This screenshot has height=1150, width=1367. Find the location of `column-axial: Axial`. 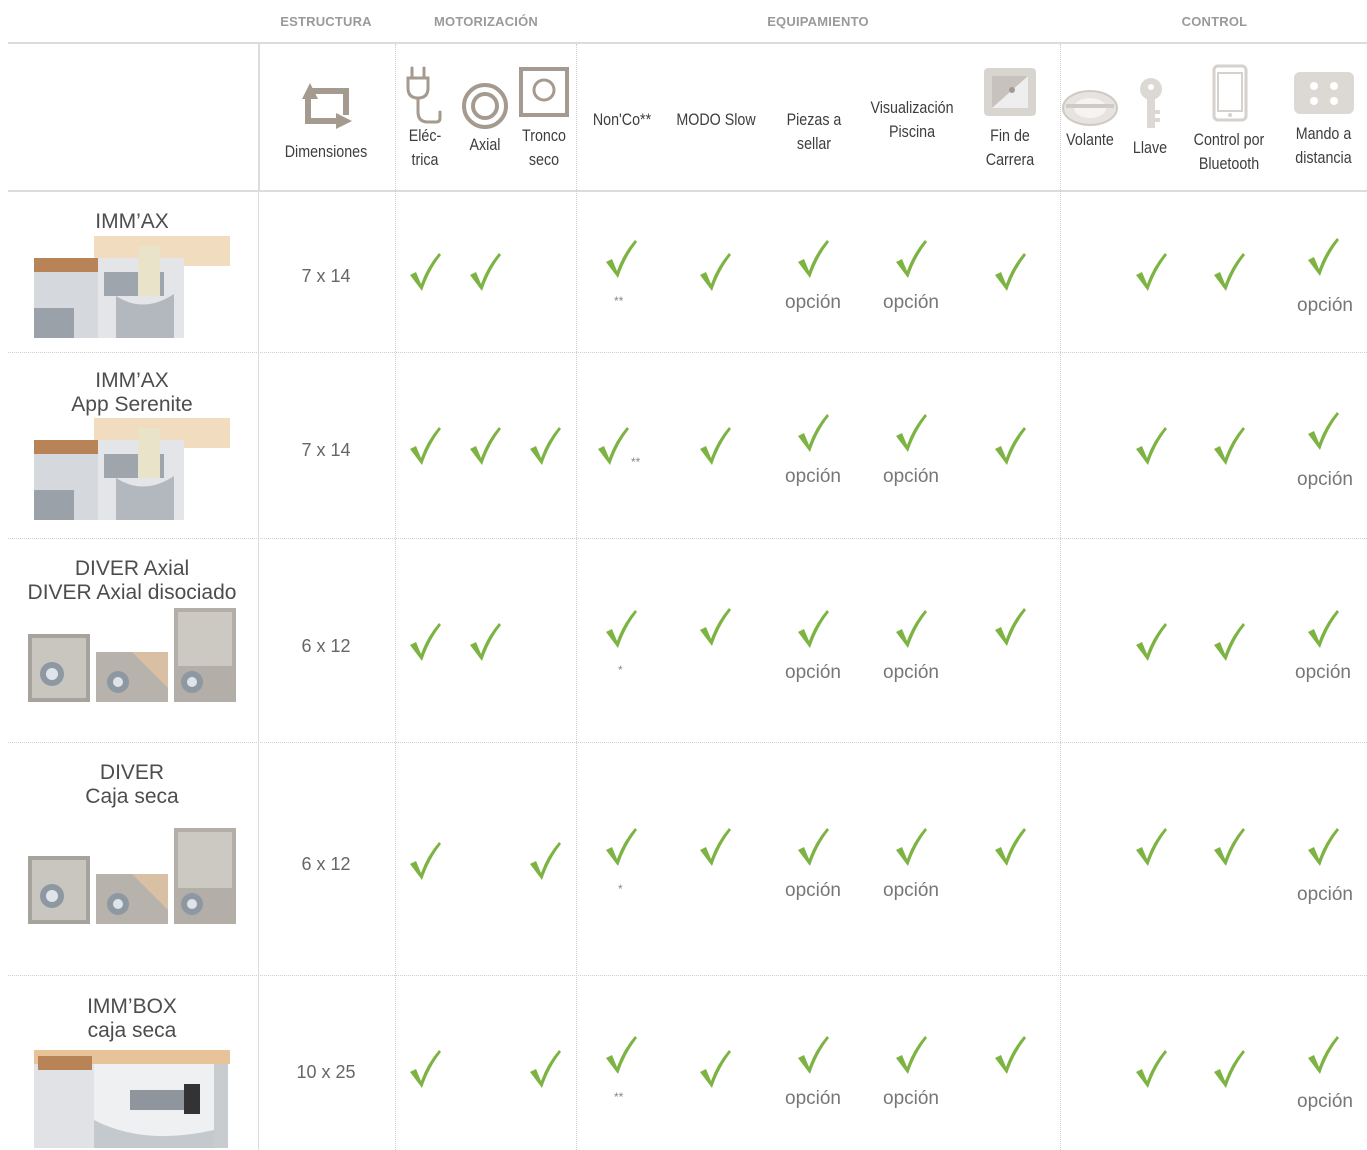

column-axial: Axial is located at coordinates (485, 144).